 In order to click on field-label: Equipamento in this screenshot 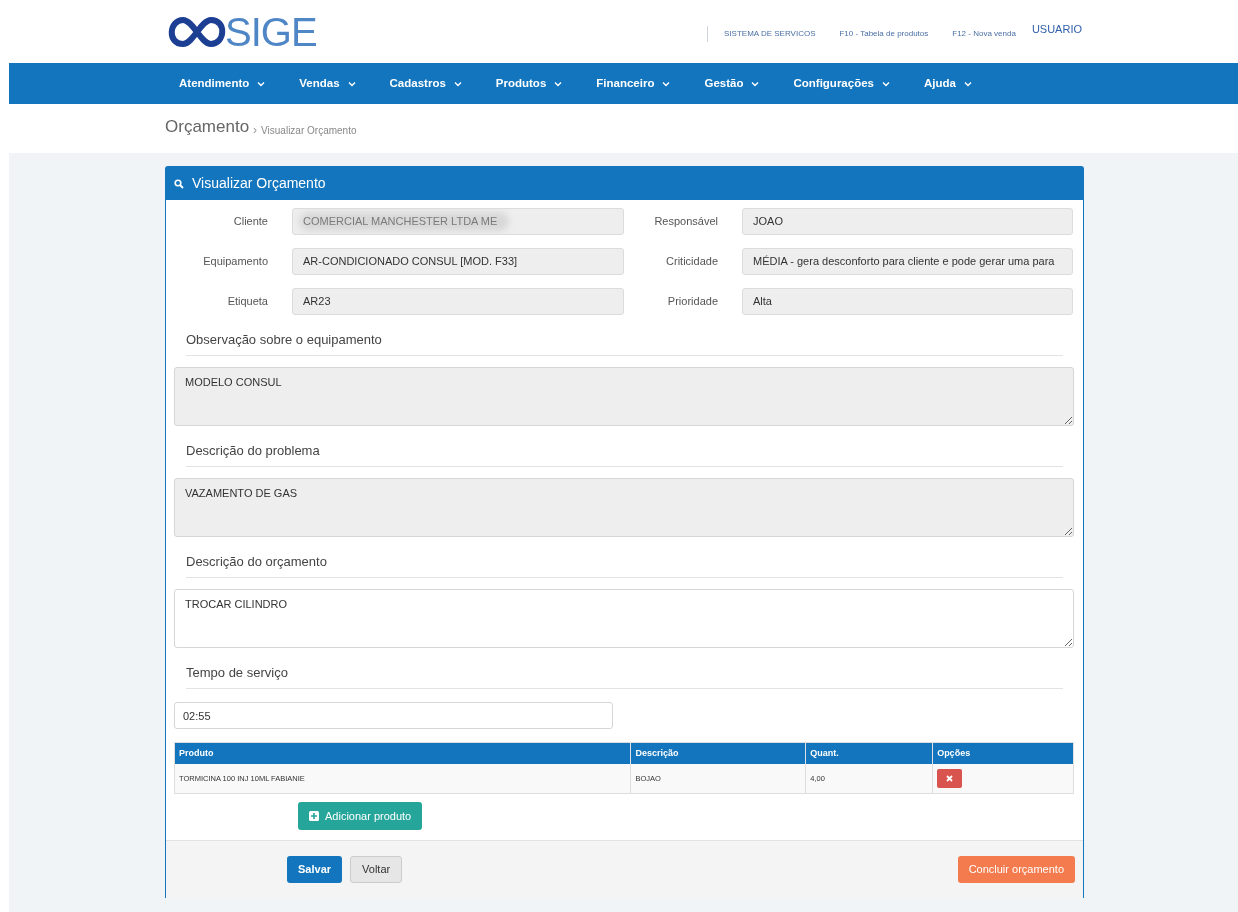, I will do `click(235, 262)`.